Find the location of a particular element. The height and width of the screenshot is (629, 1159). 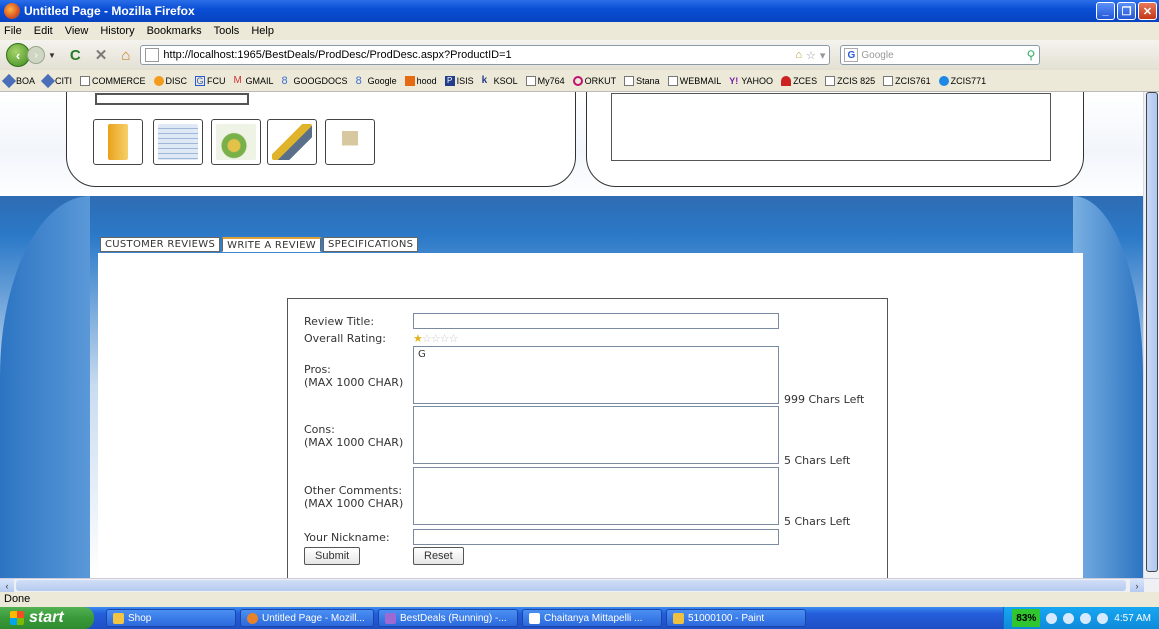

pros-chars-left: 999 Chars Left is located at coordinates (824, 399).